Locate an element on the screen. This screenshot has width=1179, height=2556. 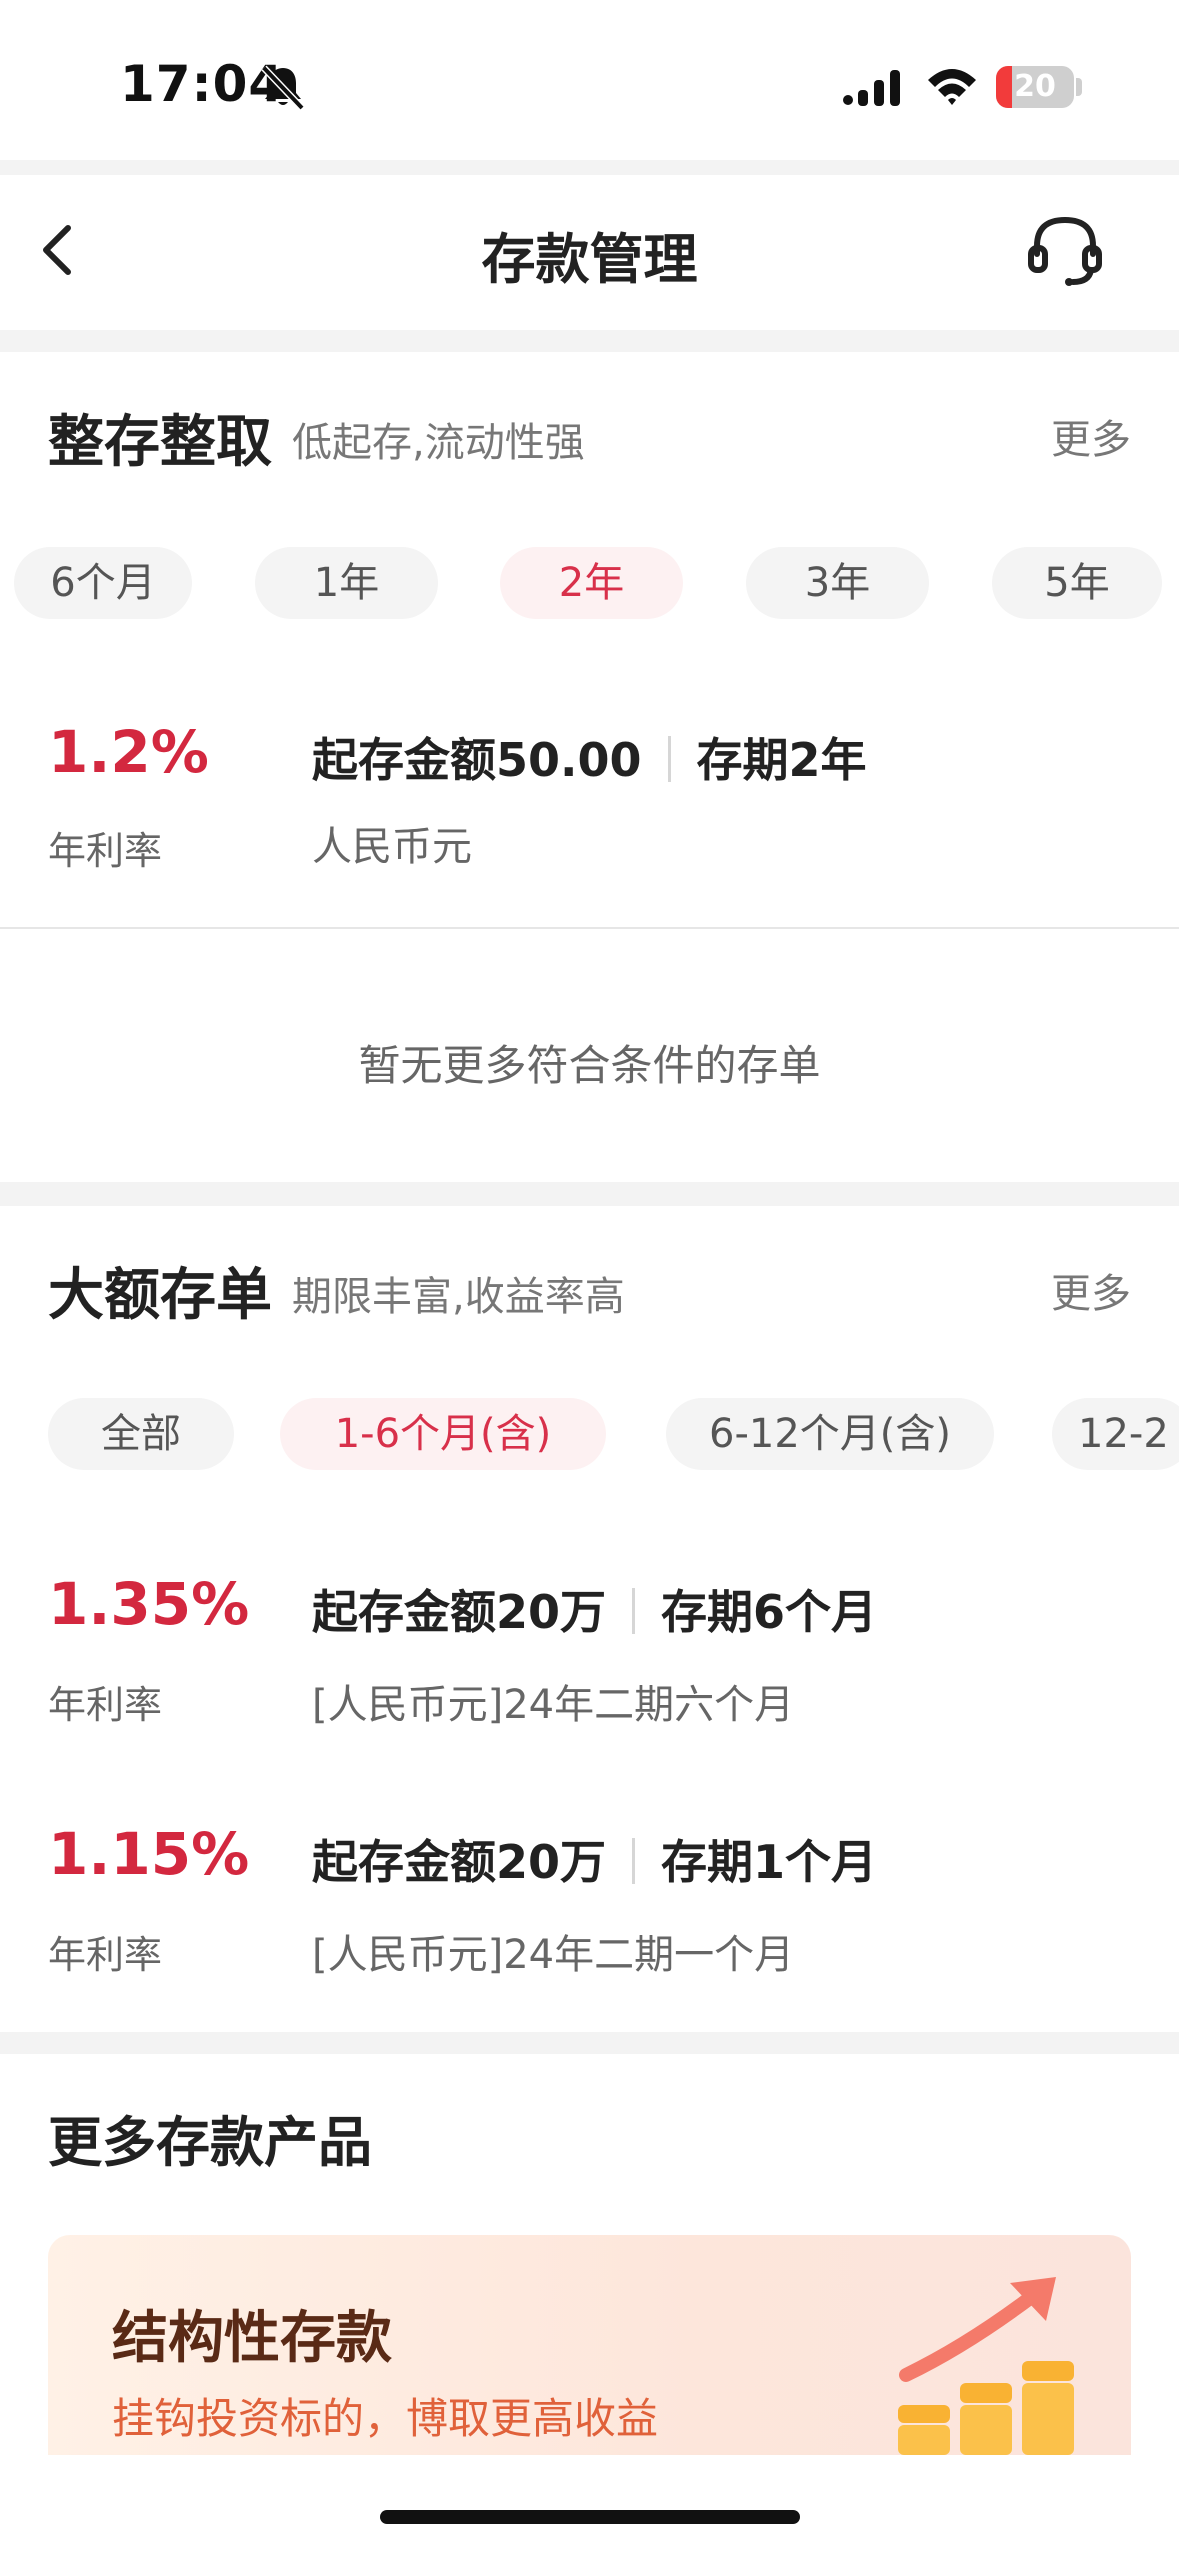
rate-value: 1.2% is located at coordinates (128, 752).